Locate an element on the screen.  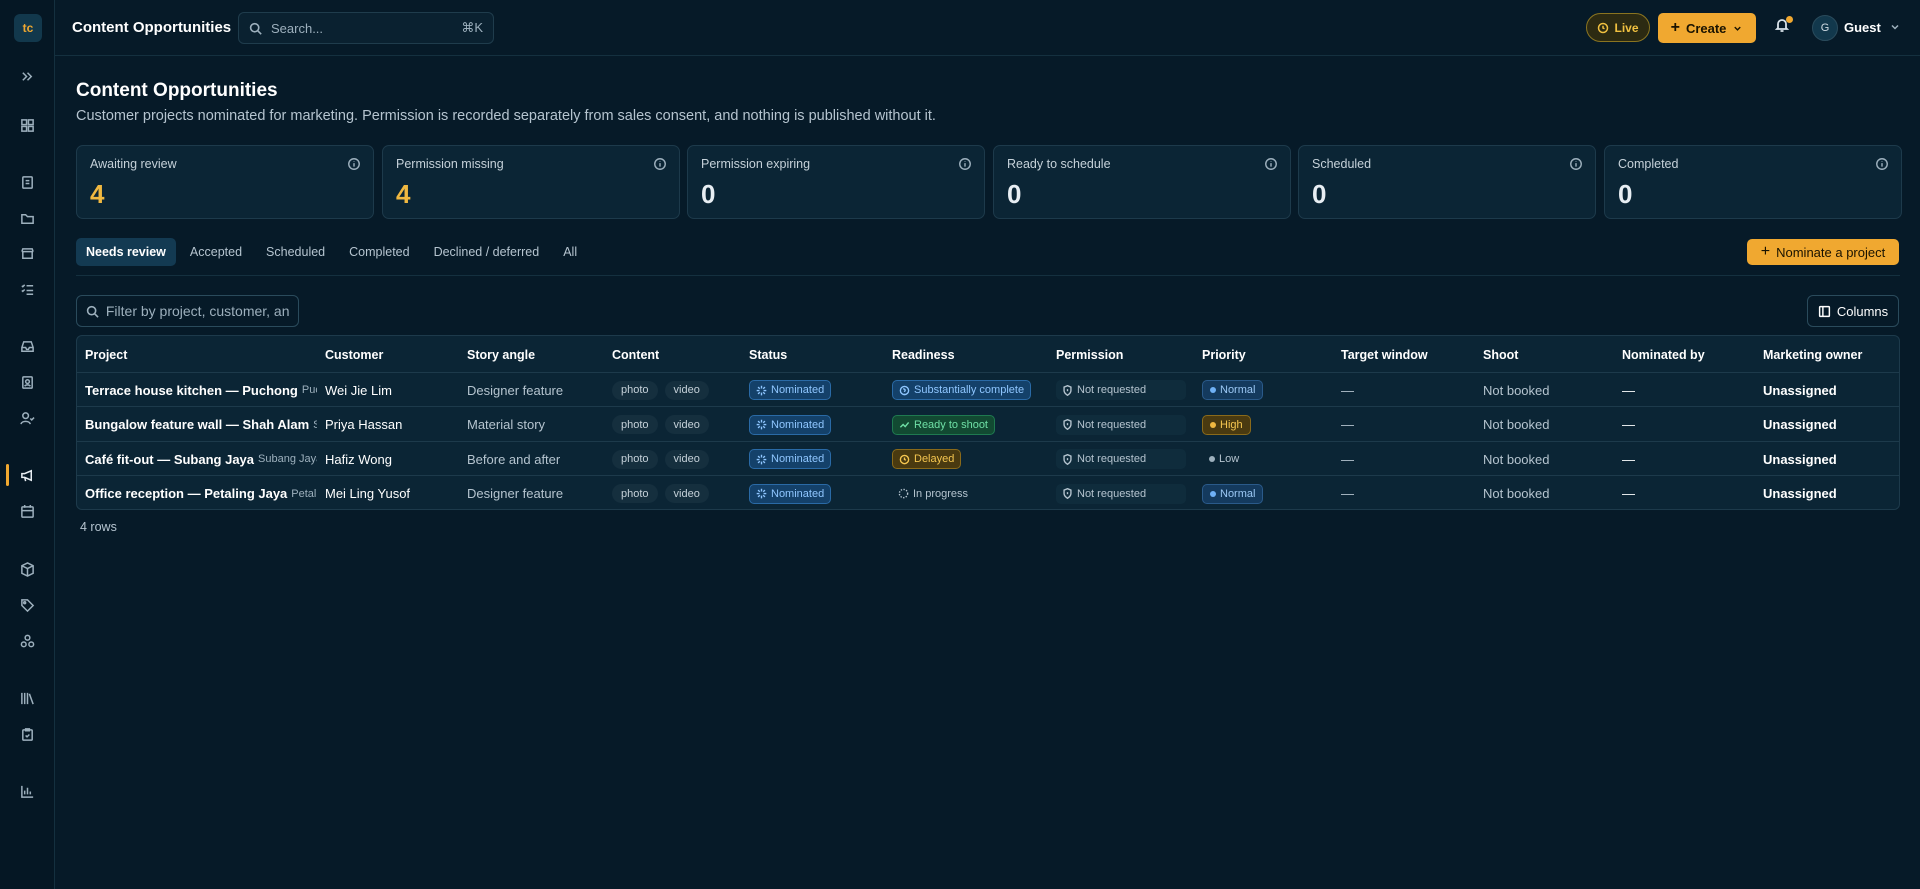
expand-icon is located at coordinates (27, 76).